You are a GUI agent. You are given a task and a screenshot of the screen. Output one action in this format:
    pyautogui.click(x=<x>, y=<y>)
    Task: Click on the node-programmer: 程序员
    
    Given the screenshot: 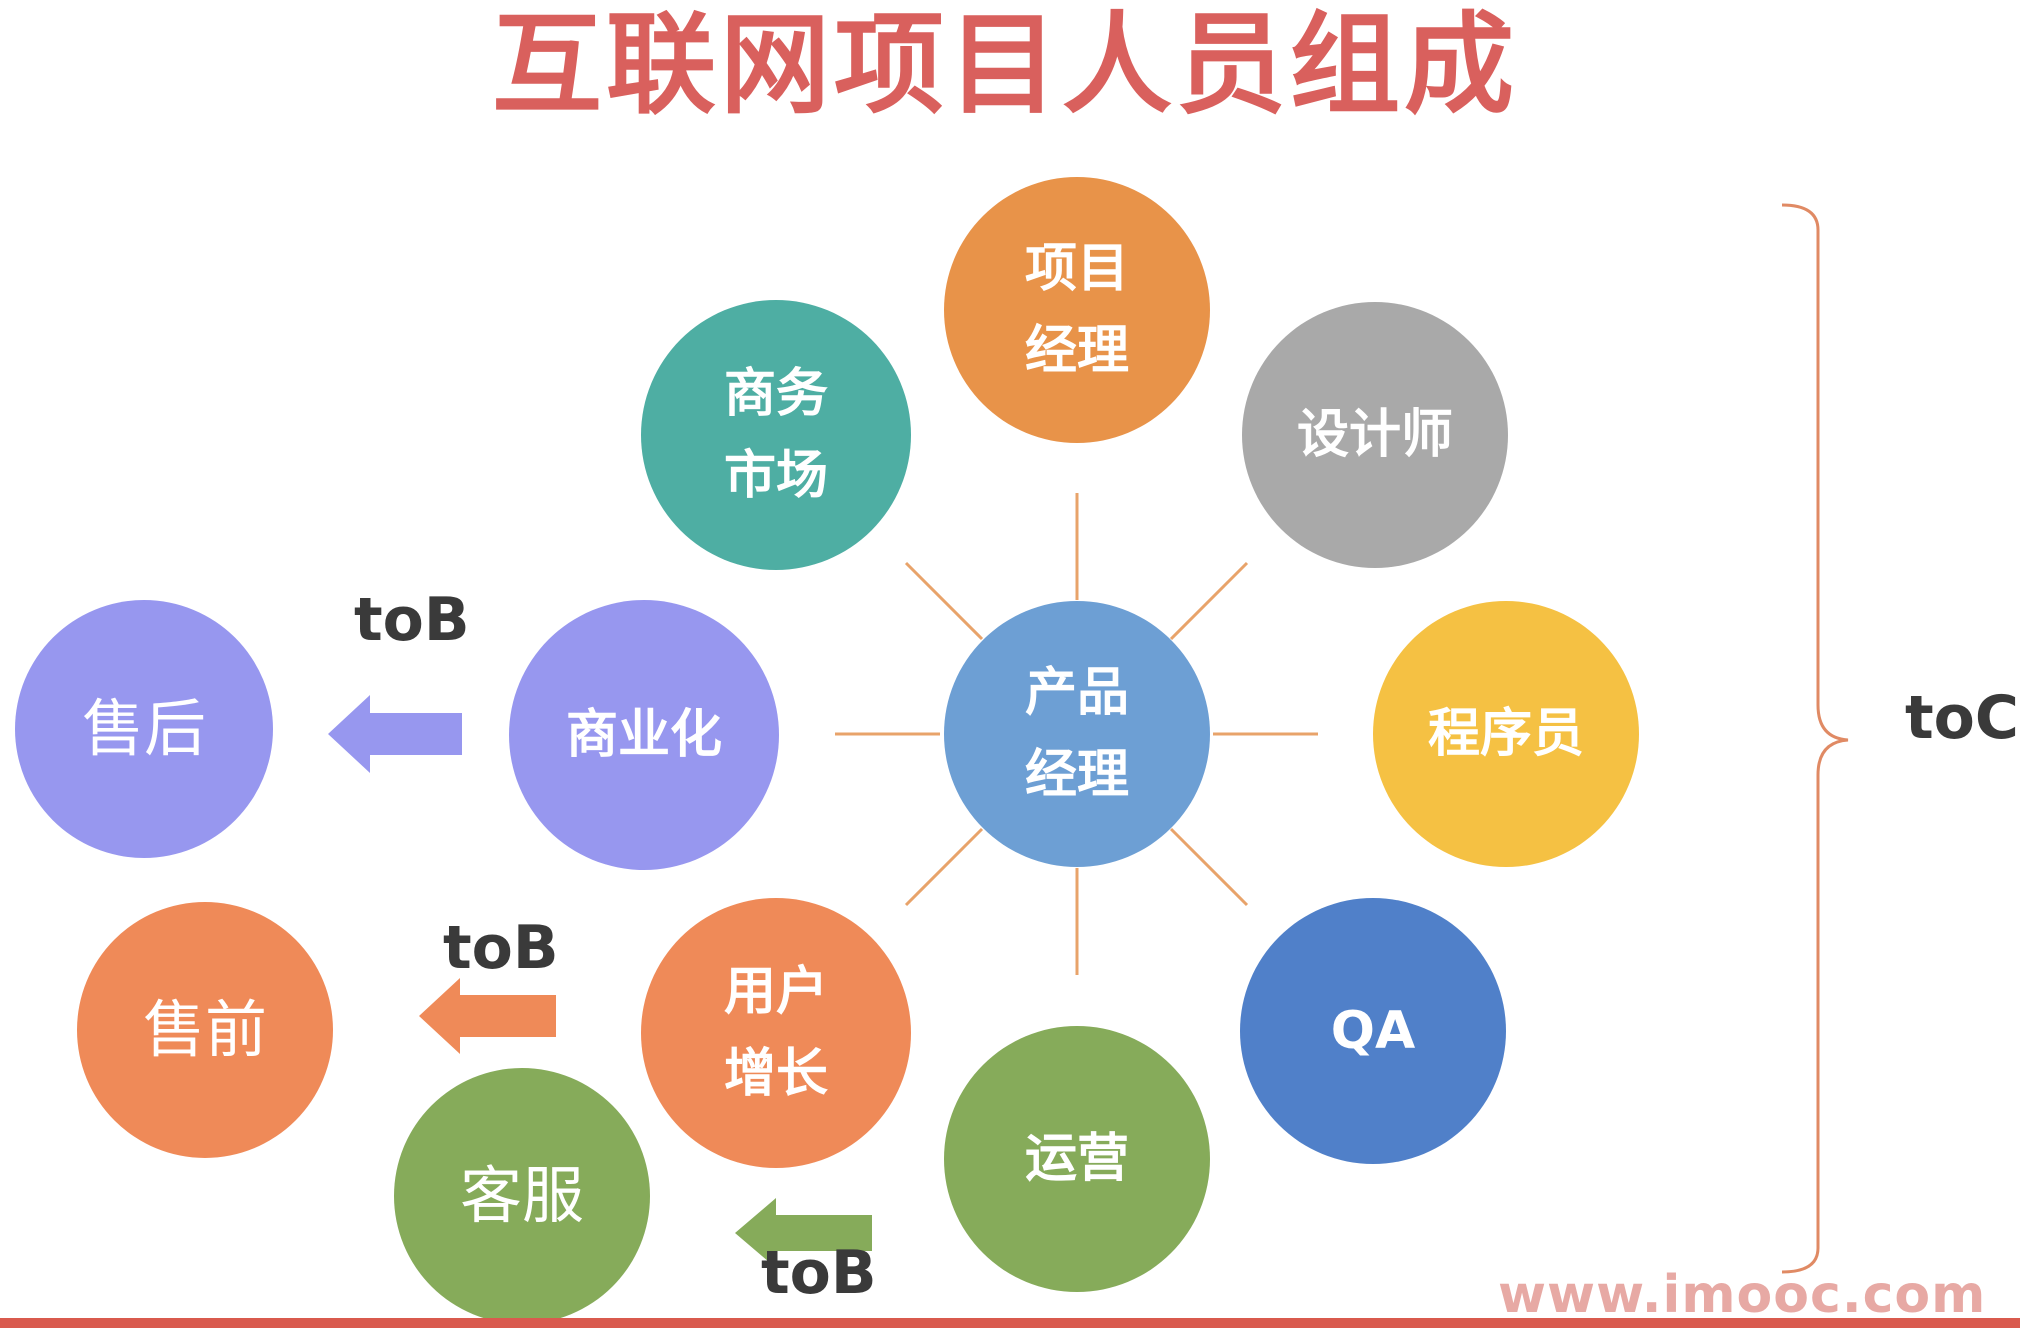 What is the action you would take?
    pyautogui.click(x=1506, y=734)
    